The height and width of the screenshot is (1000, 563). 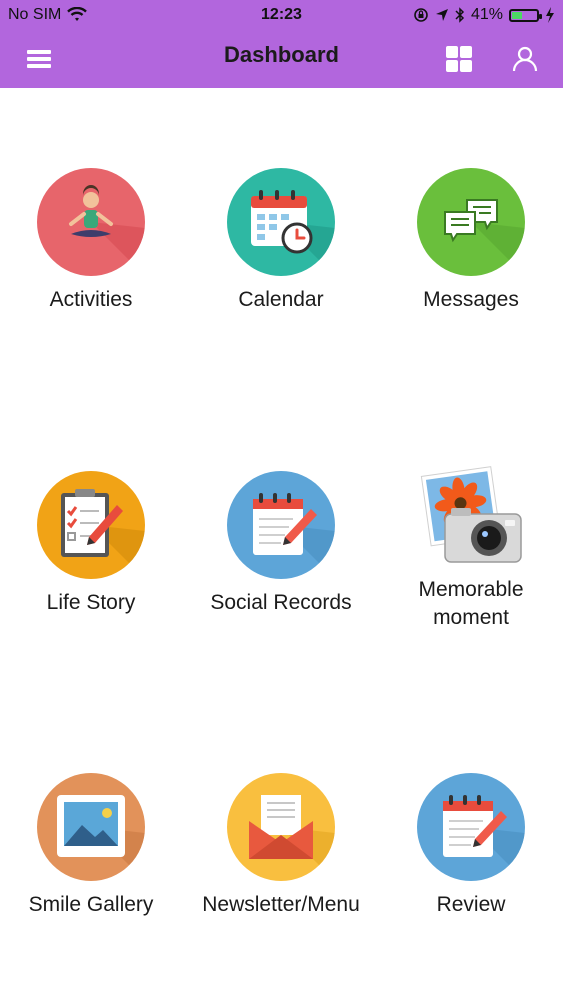 What do you see at coordinates (517, 15) in the screenshot?
I see `battery-level` at bounding box center [517, 15].